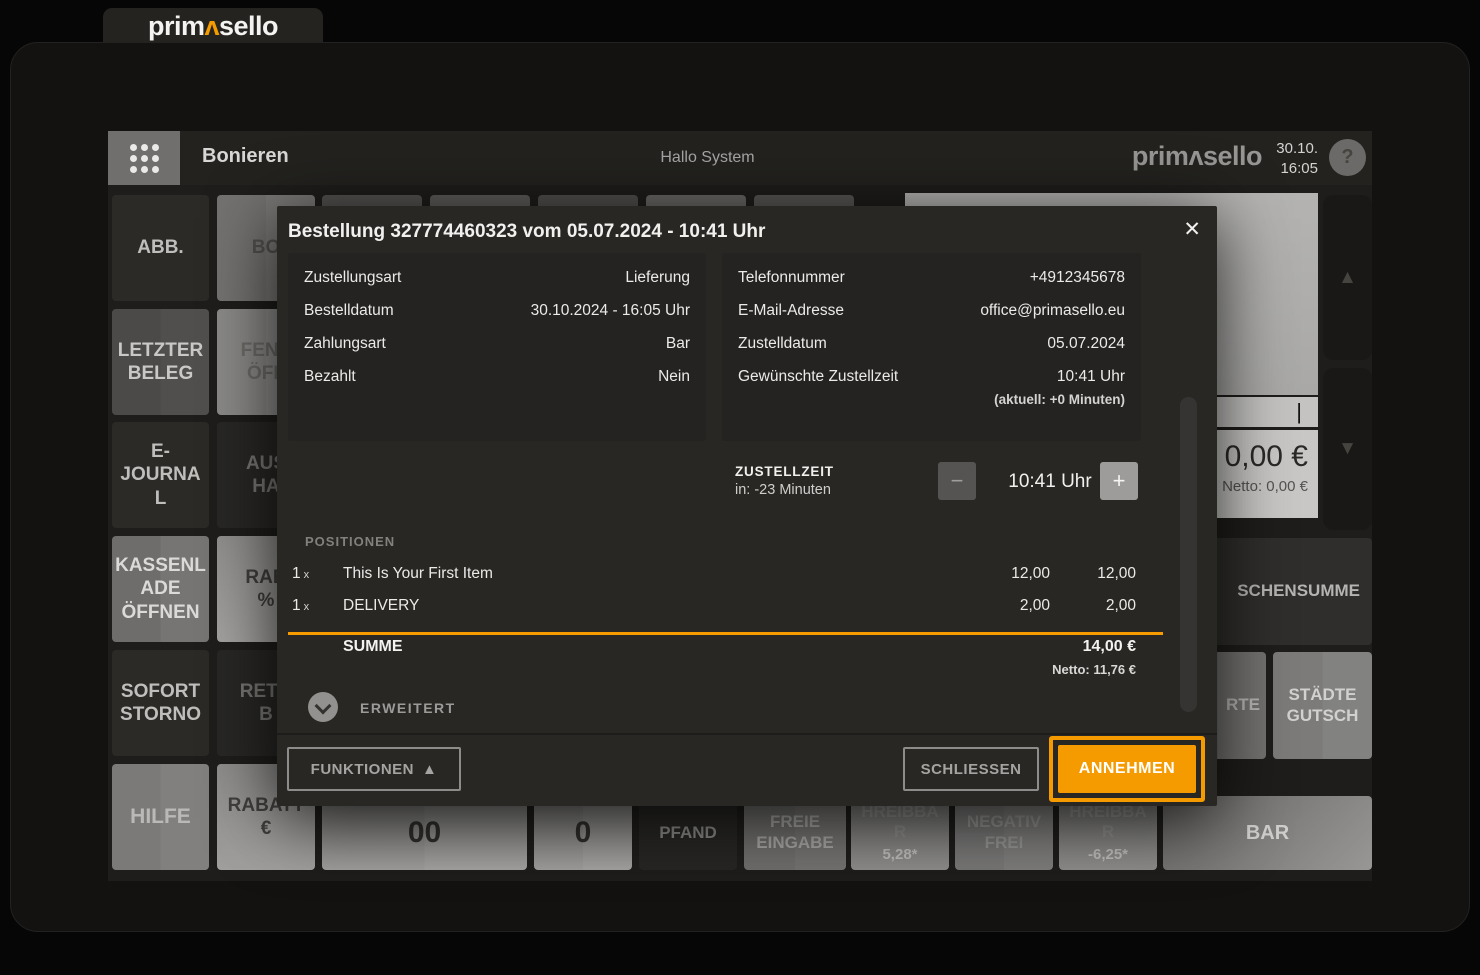 The width and height of the screenshot is (1480, 975). Describe the element at coordinates (345, 343) in the screenshot. I see `info-label: Zahlungsart` at that location.